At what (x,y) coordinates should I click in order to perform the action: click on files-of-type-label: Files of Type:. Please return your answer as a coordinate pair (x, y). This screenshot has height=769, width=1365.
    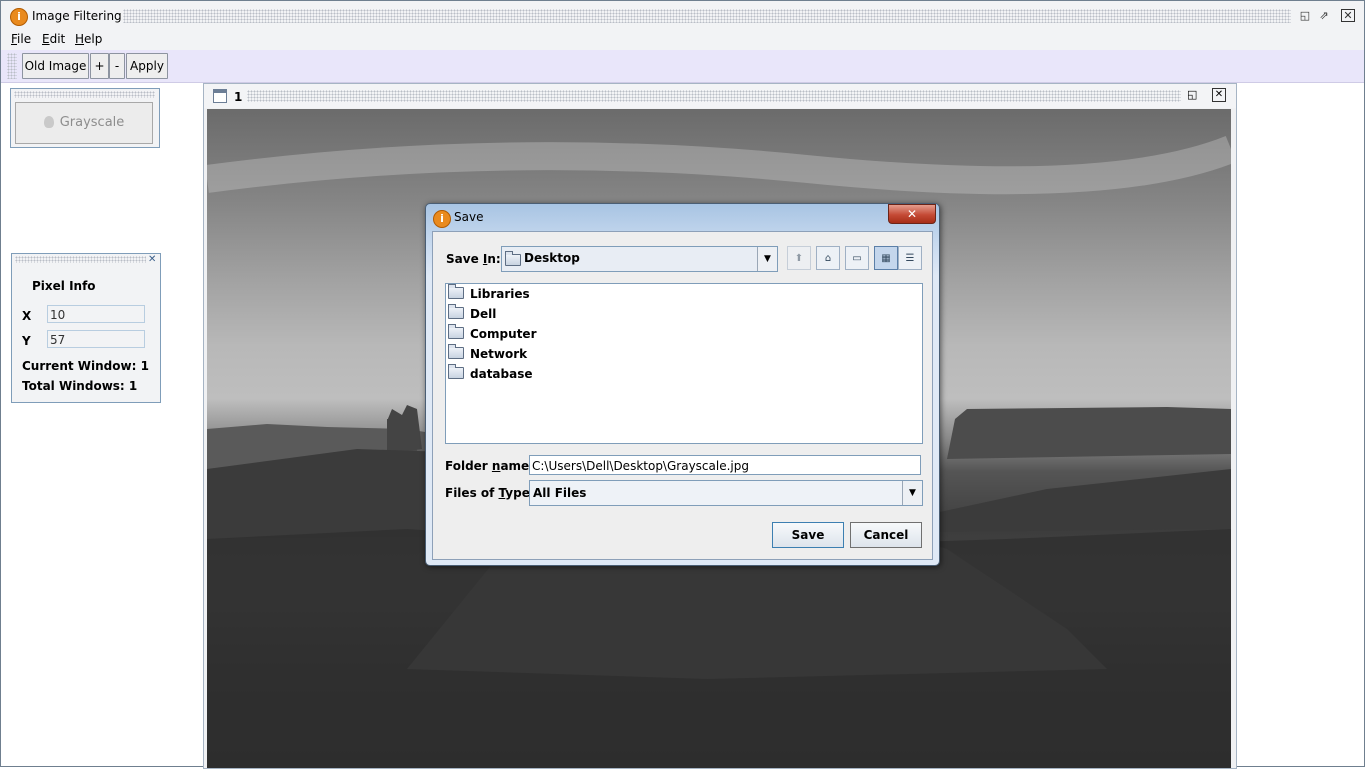
    Looking at the image, I should click on (490, 493).